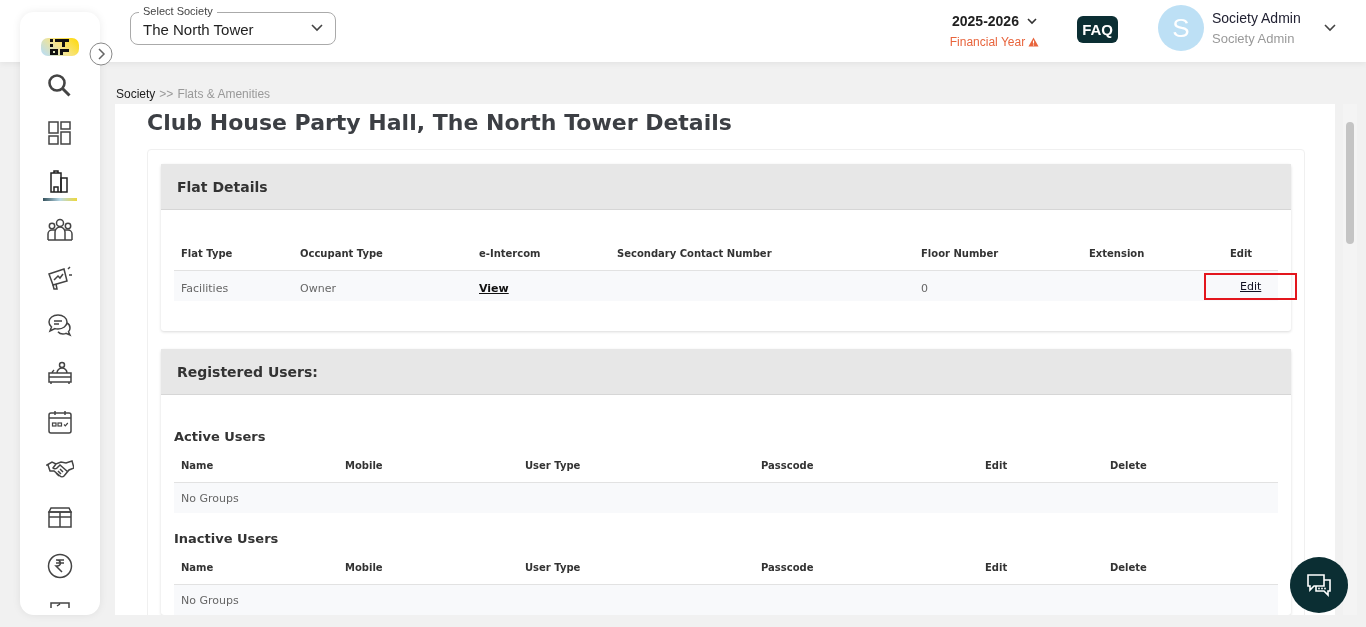  What do you see at coordinates (318, 288) in the screenshot?
I see `table-cell: Owner` at bounding box center [318, 288].